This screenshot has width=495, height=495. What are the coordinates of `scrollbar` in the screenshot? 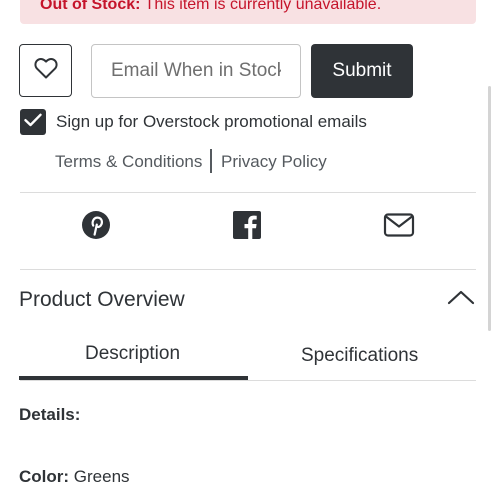 It's located at (489, 208).